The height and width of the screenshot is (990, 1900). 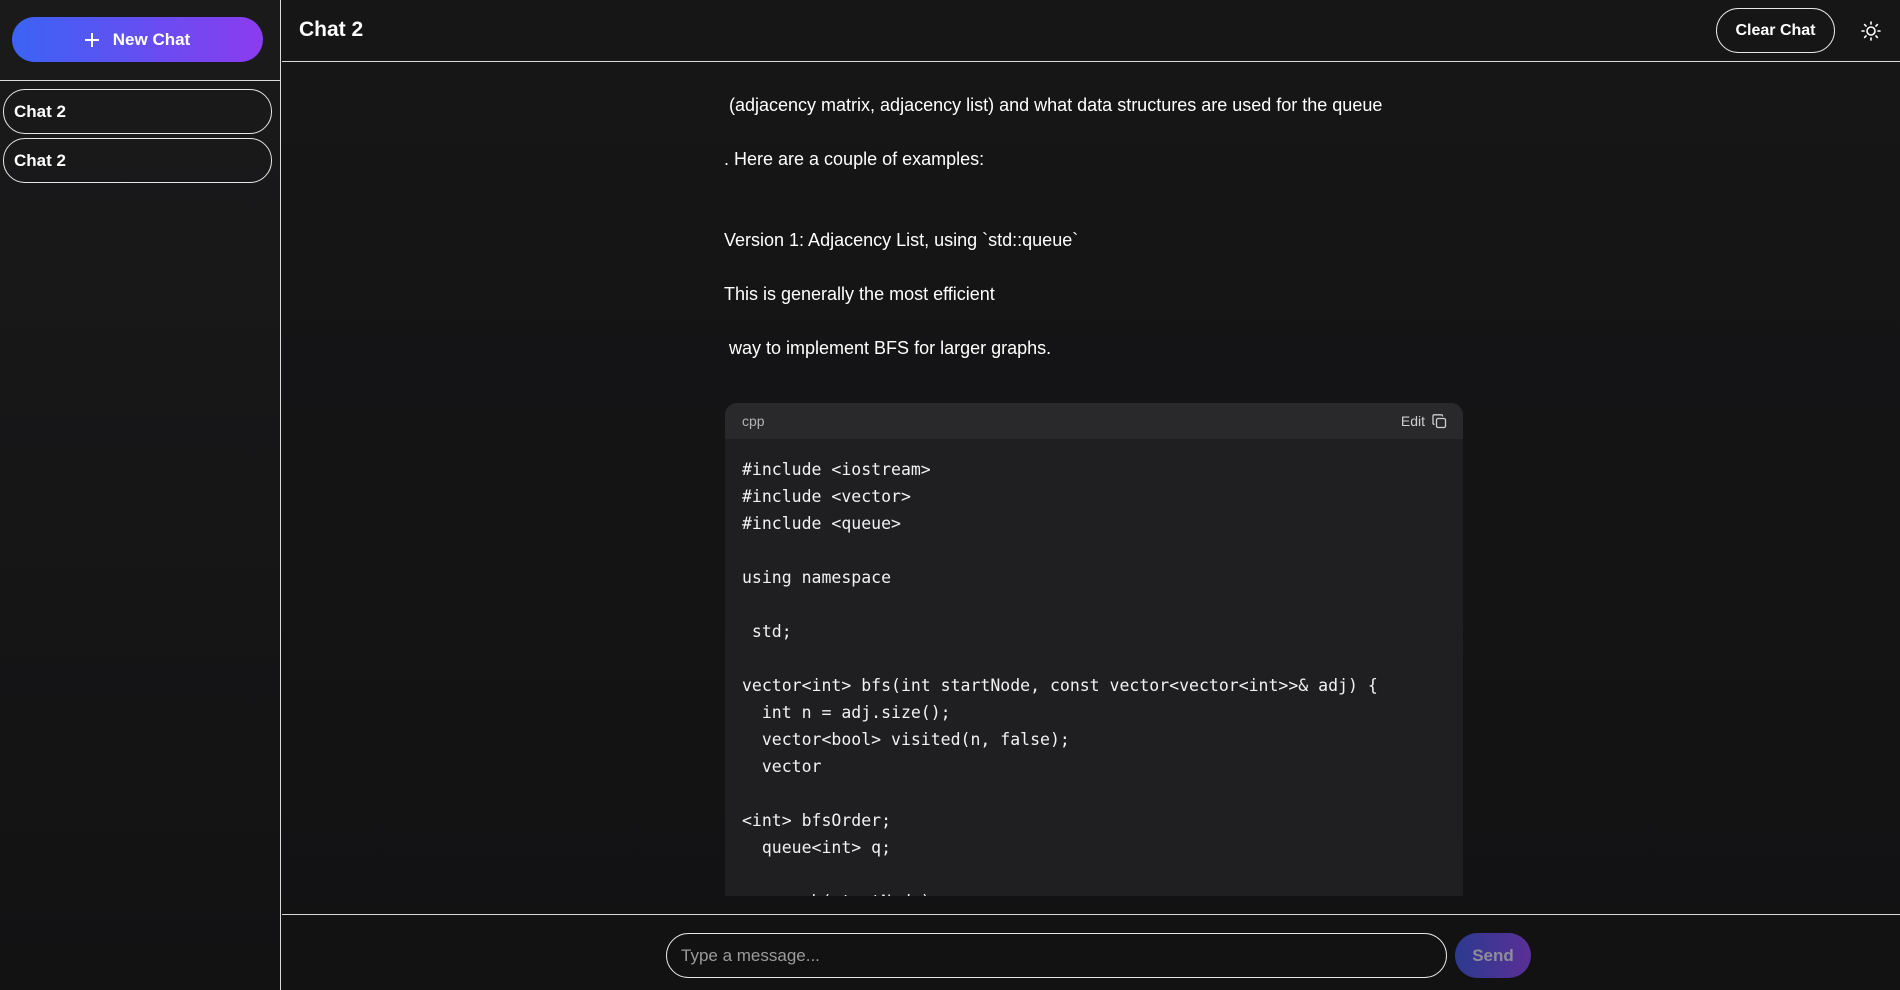 I want to click on chat-header: Chat 2 Clear Chat, so click(x=1091, y=31).